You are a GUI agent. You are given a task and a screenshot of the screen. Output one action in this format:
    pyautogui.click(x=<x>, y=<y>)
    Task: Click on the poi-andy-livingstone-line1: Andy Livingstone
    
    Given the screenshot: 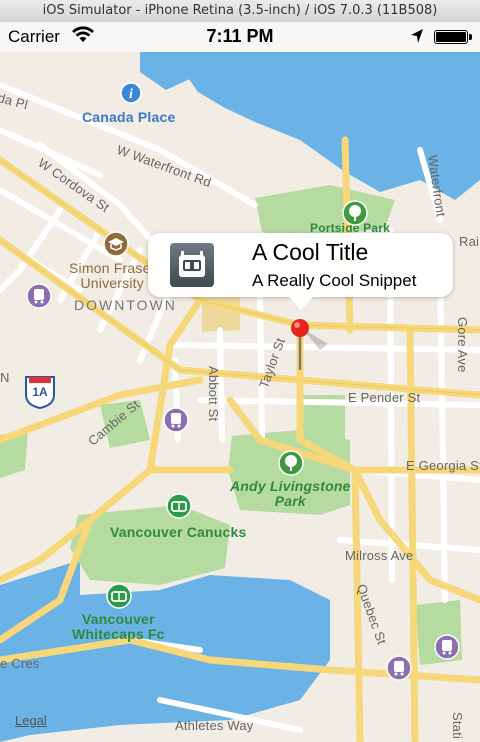 What is the action you would take?
    pyautogui.click(x=290, y=486)
    